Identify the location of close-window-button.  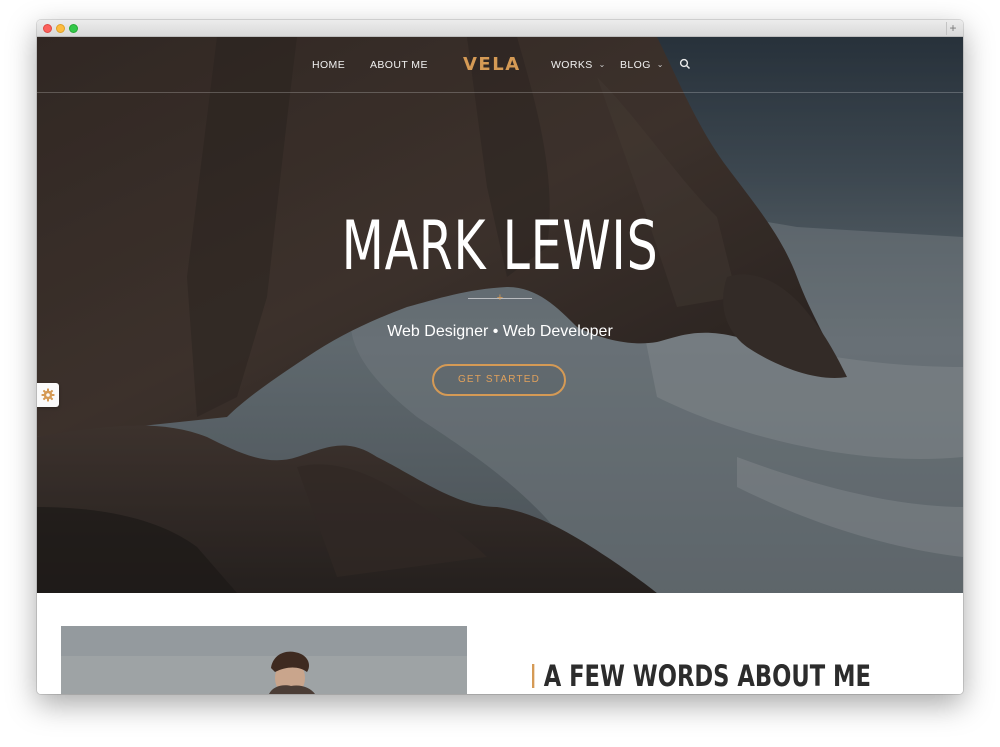
(47, 28).